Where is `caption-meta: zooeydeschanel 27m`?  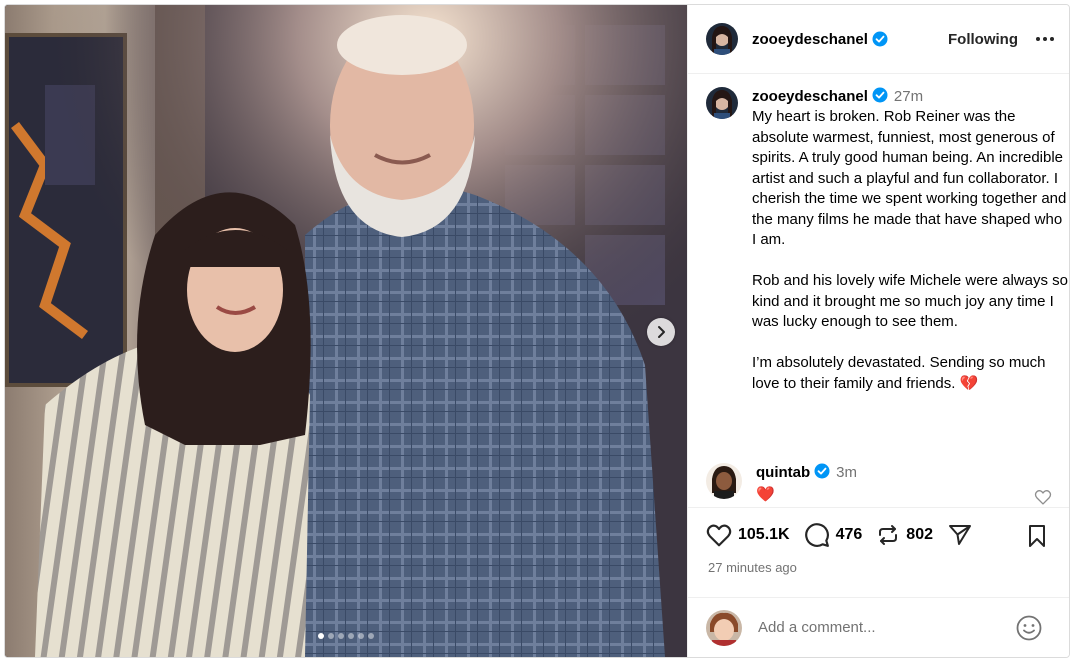 caption-meta: zooeydeschanel 27m is located at coordinates (910, 97).